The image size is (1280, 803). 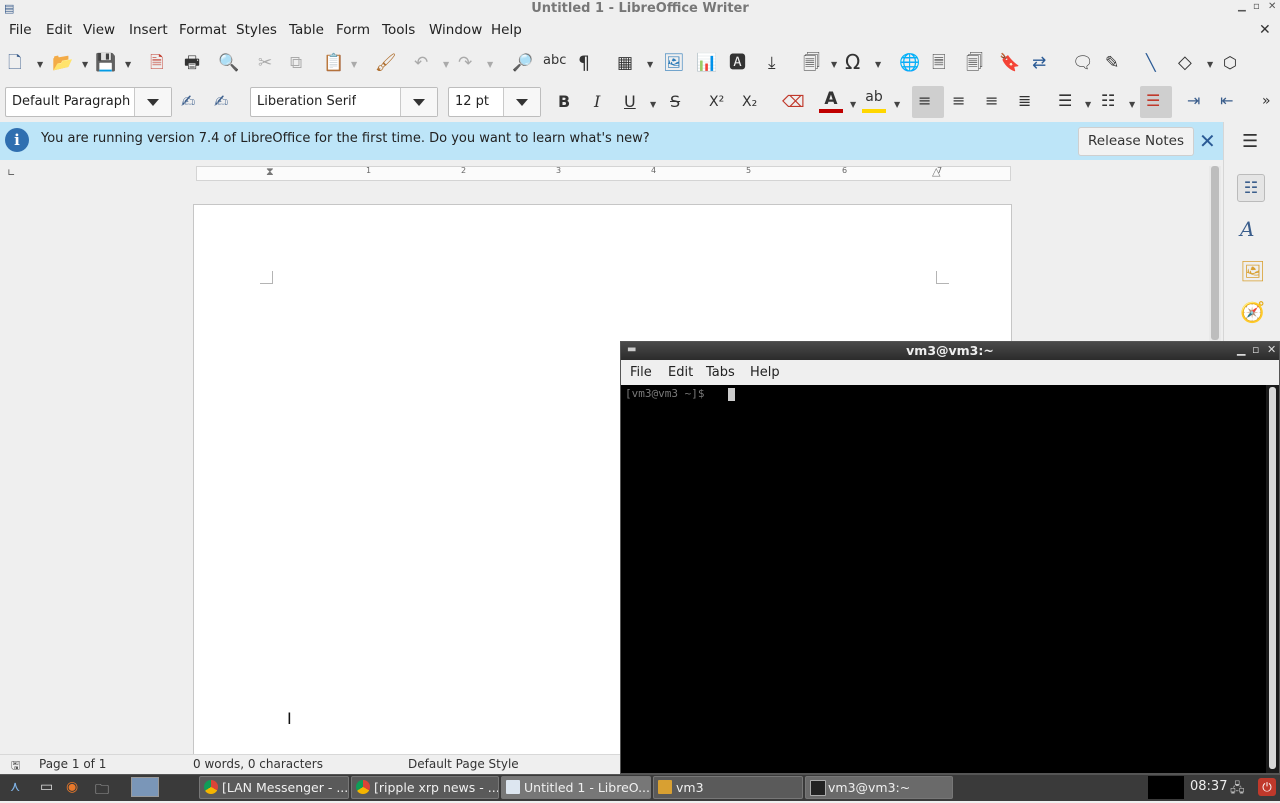 I want to click on align-center-icon: ≡, so click(x=958, y=101).